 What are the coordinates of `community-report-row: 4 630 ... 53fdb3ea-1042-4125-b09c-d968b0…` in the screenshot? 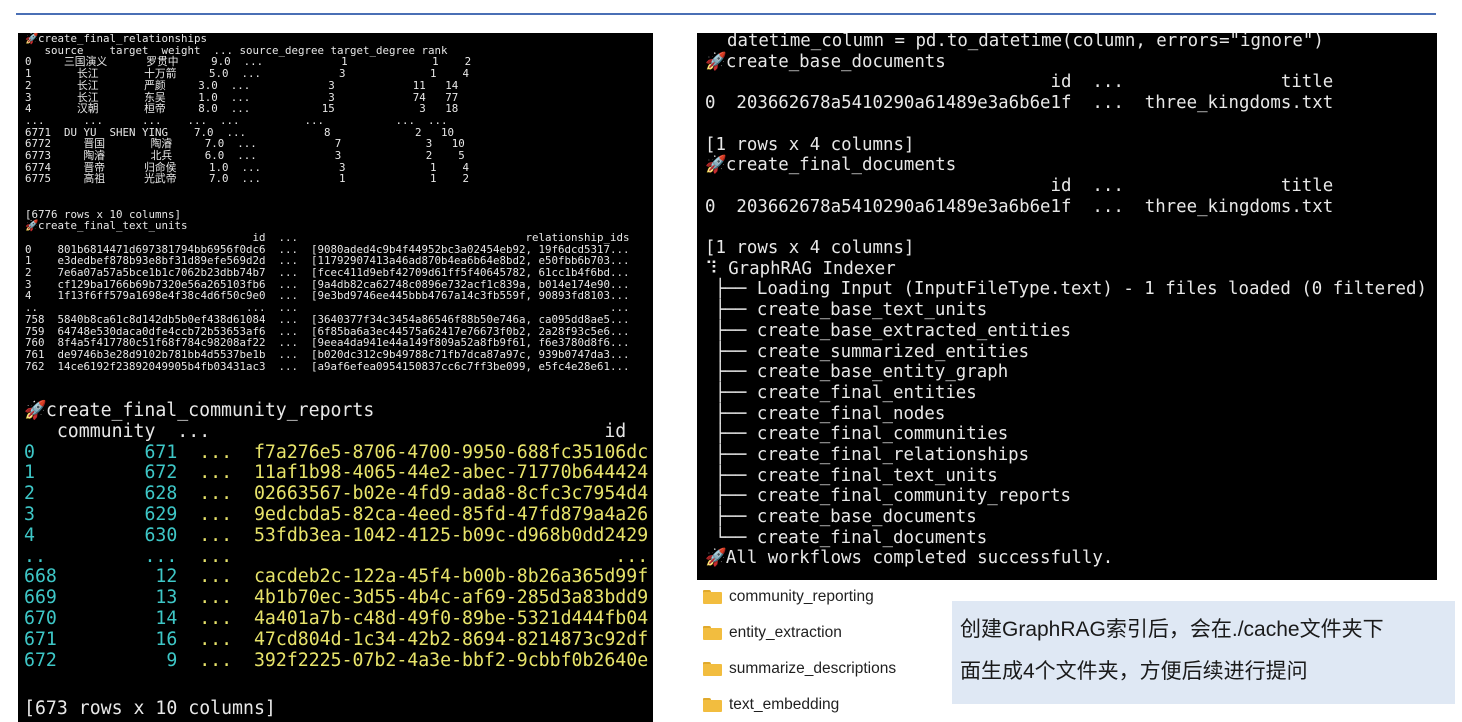 It's located at (336, 535).